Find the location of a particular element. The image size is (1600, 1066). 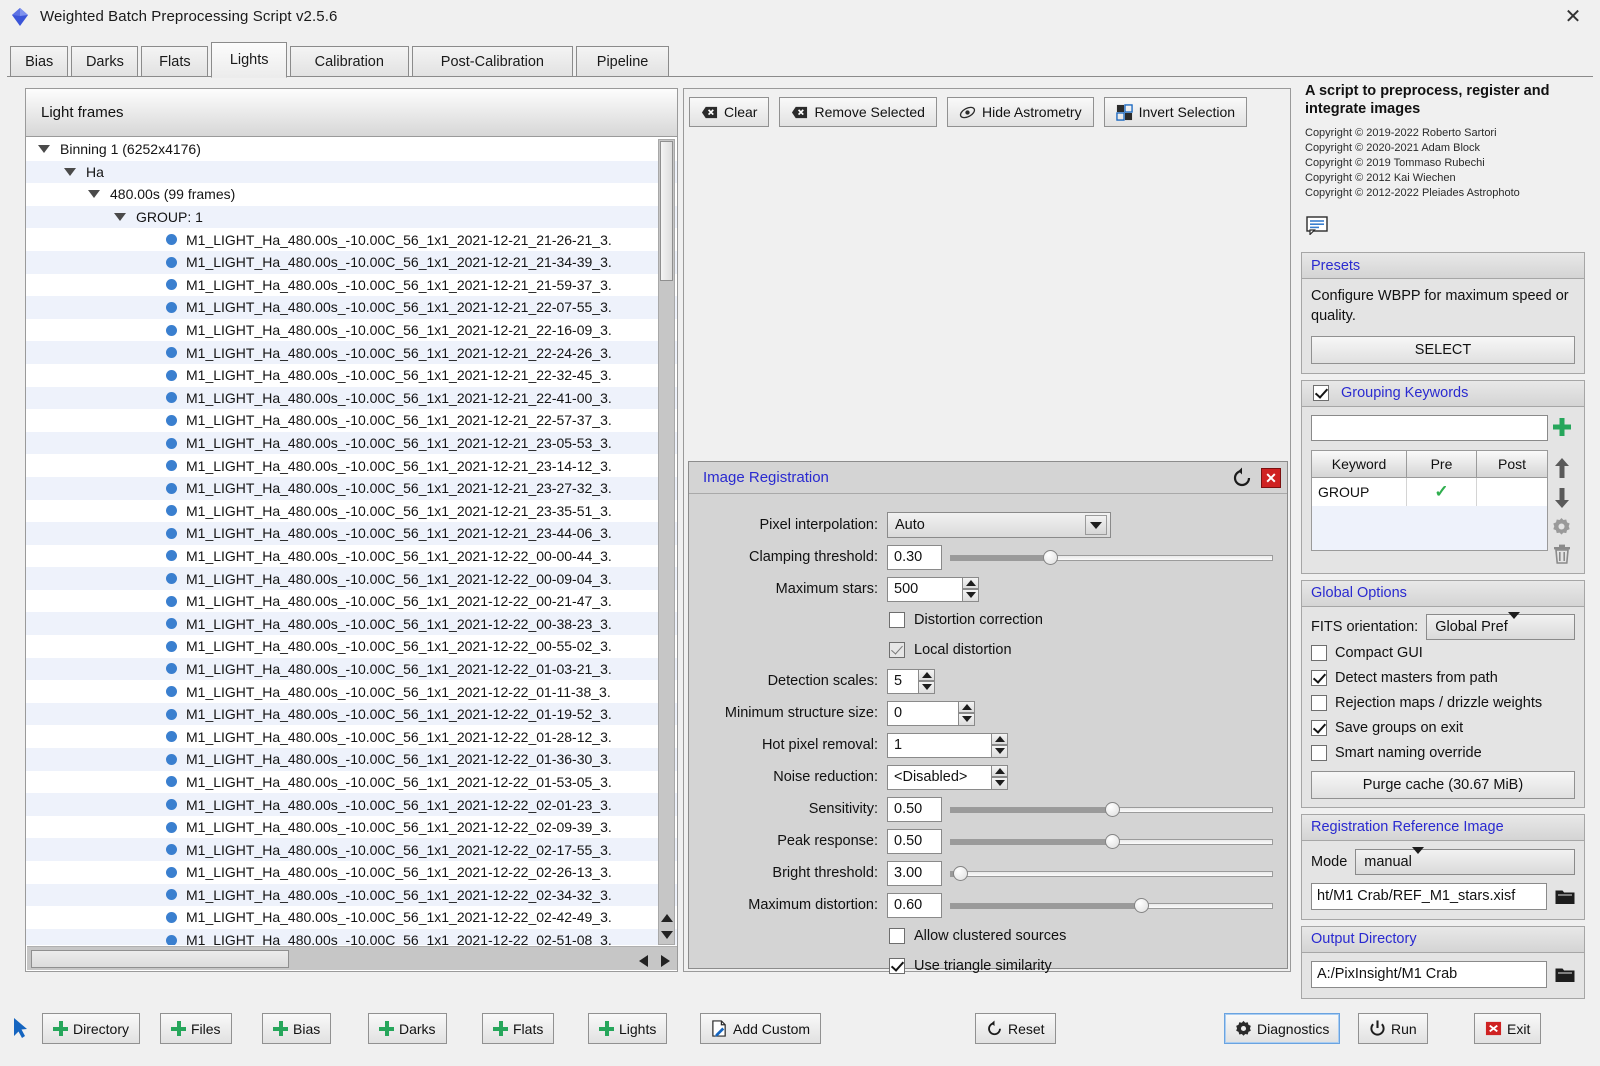

bias-button: Bias is located at coordinates (297, 1028).